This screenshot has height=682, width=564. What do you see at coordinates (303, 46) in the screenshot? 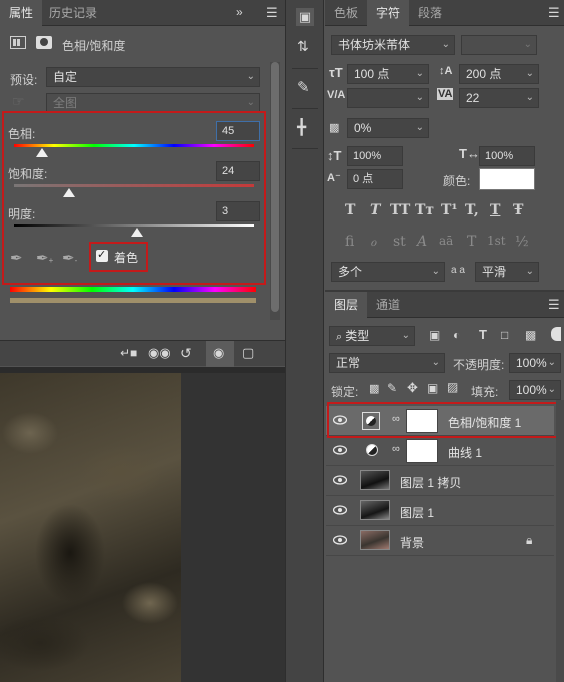
I see `swap-order-icon: ⇅` at bounding box center [303, 46].